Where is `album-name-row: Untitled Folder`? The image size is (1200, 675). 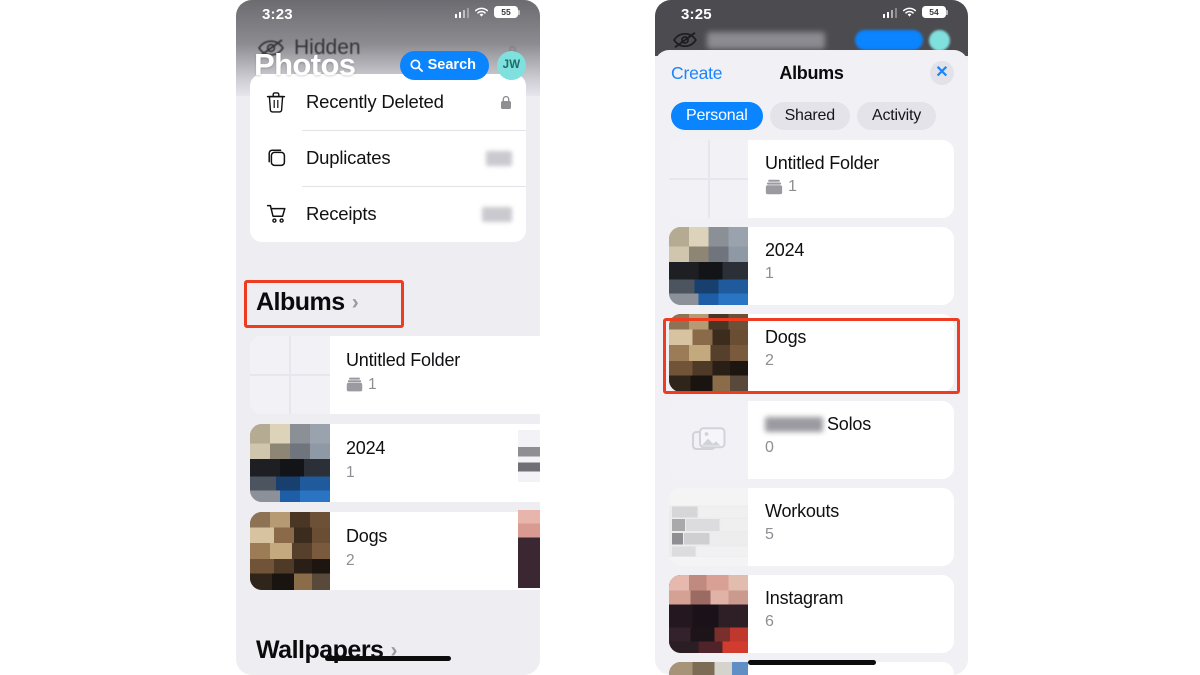
album-name-row: Untitled Folder is located at coordinates (859, 163).